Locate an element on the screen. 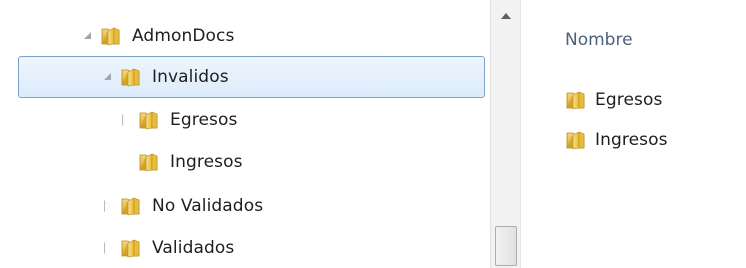  scroll-track is located at coordinates (505, 142).